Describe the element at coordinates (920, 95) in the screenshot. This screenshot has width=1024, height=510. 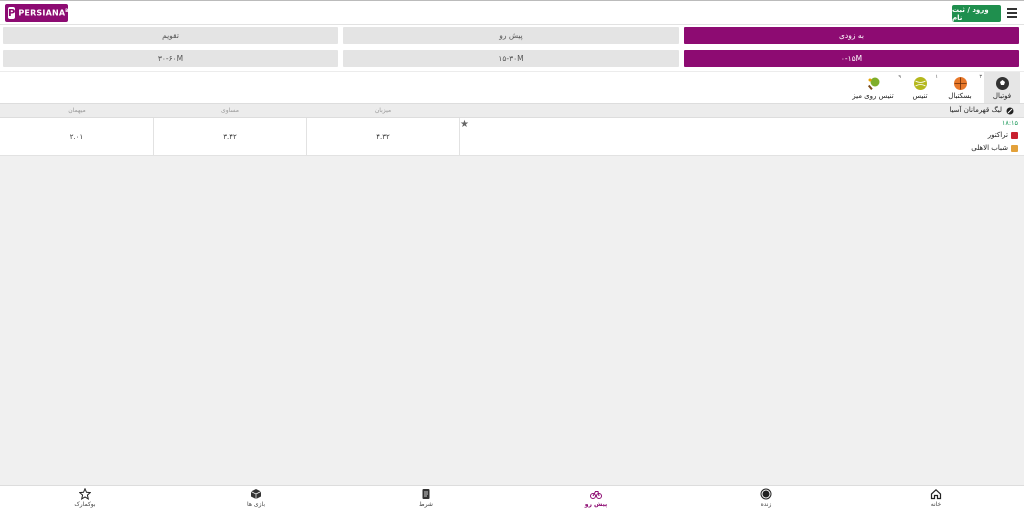
I see `sport-label: تنیس` at that location.